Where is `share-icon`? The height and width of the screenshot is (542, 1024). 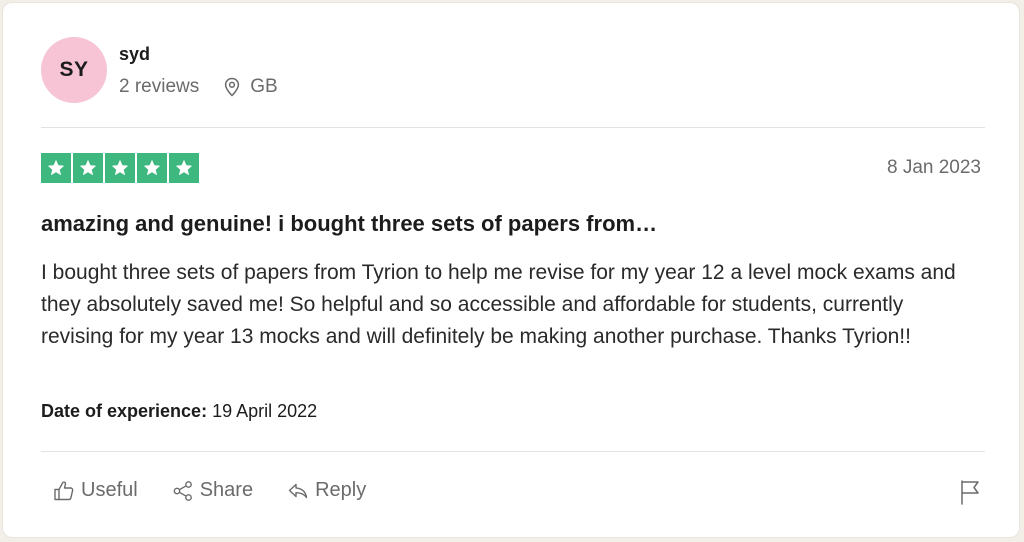 share-icon is located at coordinates (182, 490).